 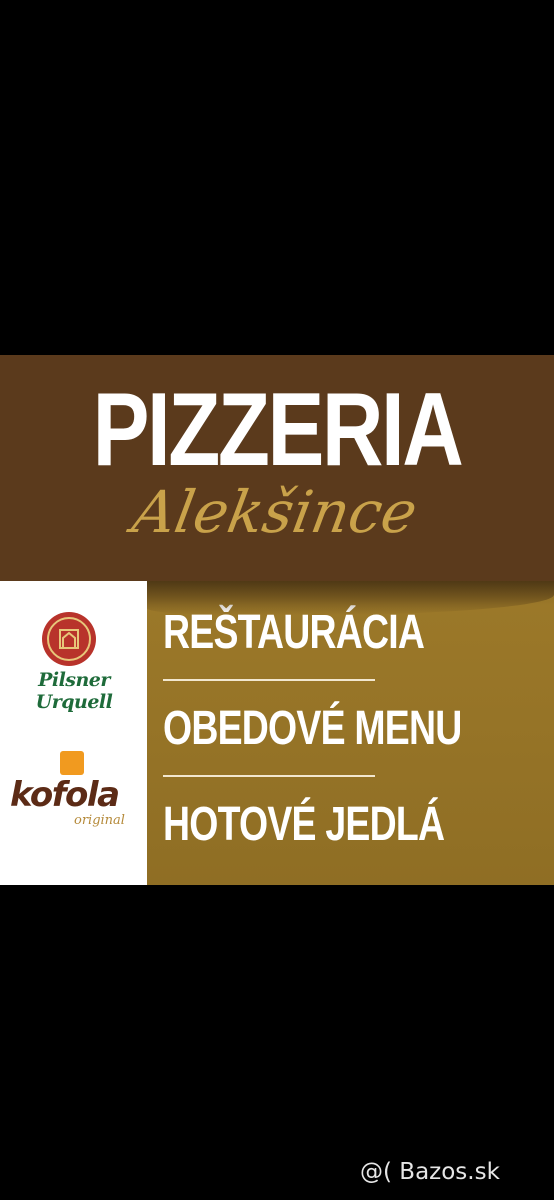 What do you see at coordinates (312, 728) in the screenshot?
I see `service-obedove-menu: OBEDOVÉ MENU` at bounding box center [312, 728].